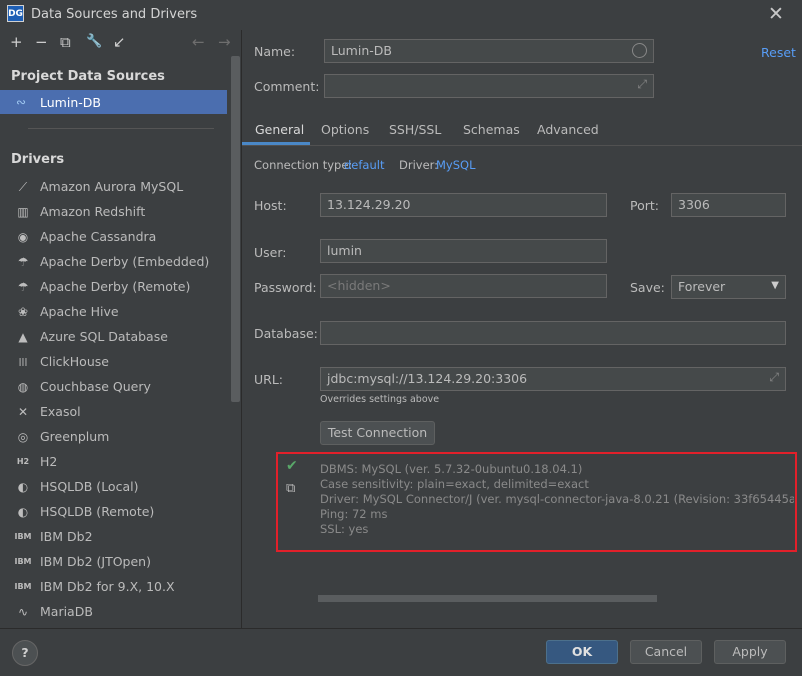  I want to click on driver-item: IBM IBM Db2 (JTOpen), so click(121, 562).